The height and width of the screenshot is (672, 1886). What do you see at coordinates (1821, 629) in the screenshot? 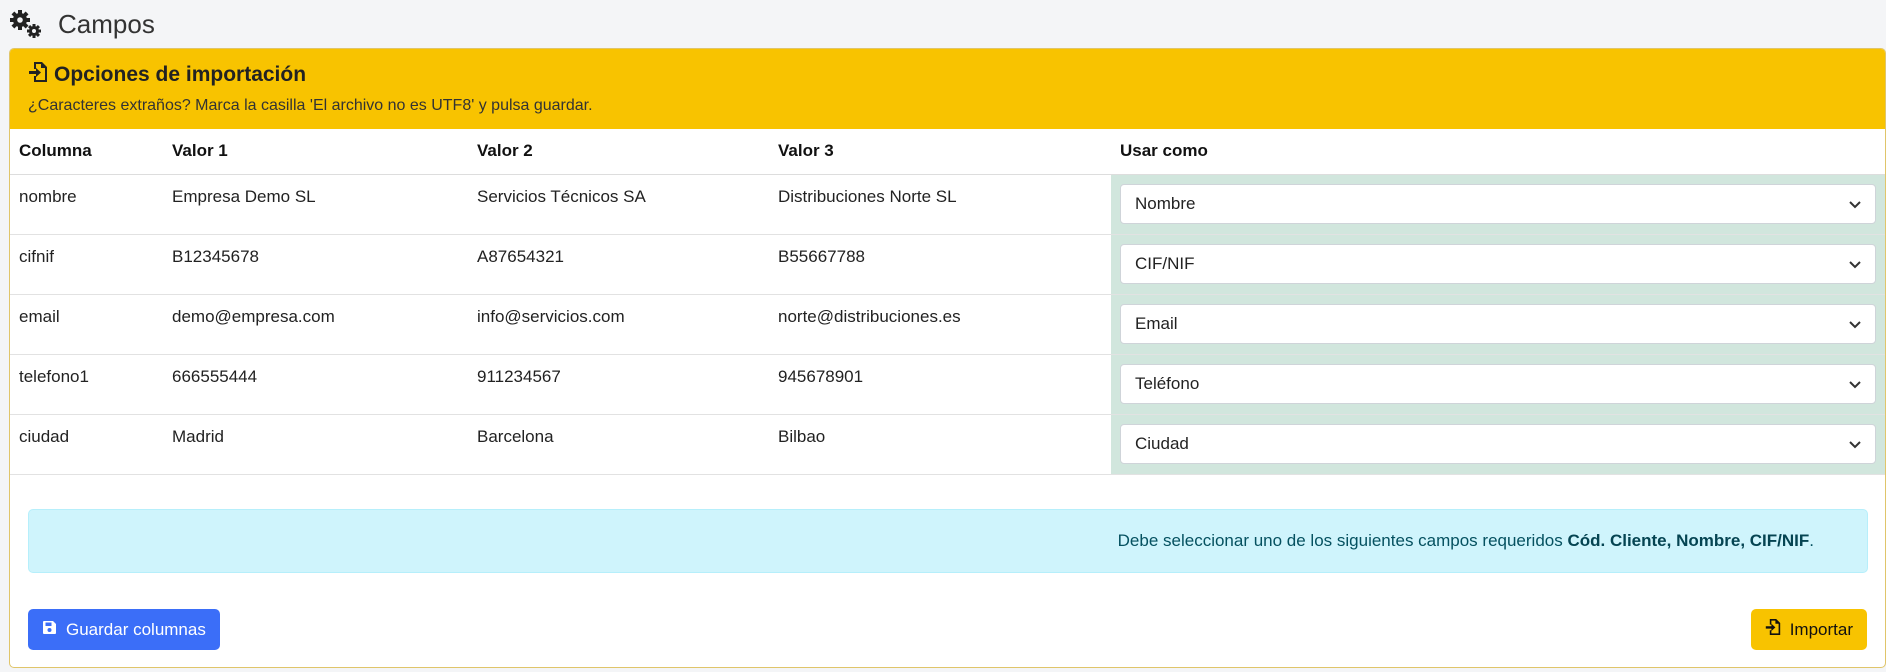
I see `import-label: Importar` at bounding box center [1821, 629].